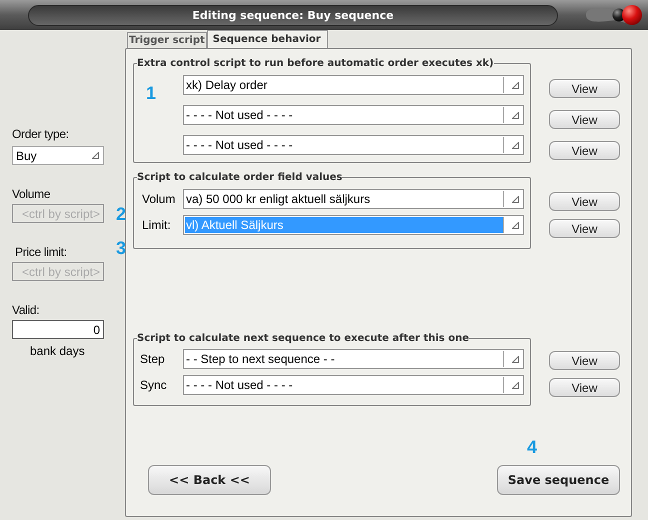 Image resolution: width=648 pixels, height=520 pixels. What do you see at coordinates (151, 93) in the screenshot?
I see `callout-number: 1` at bounding box center [151, 93].